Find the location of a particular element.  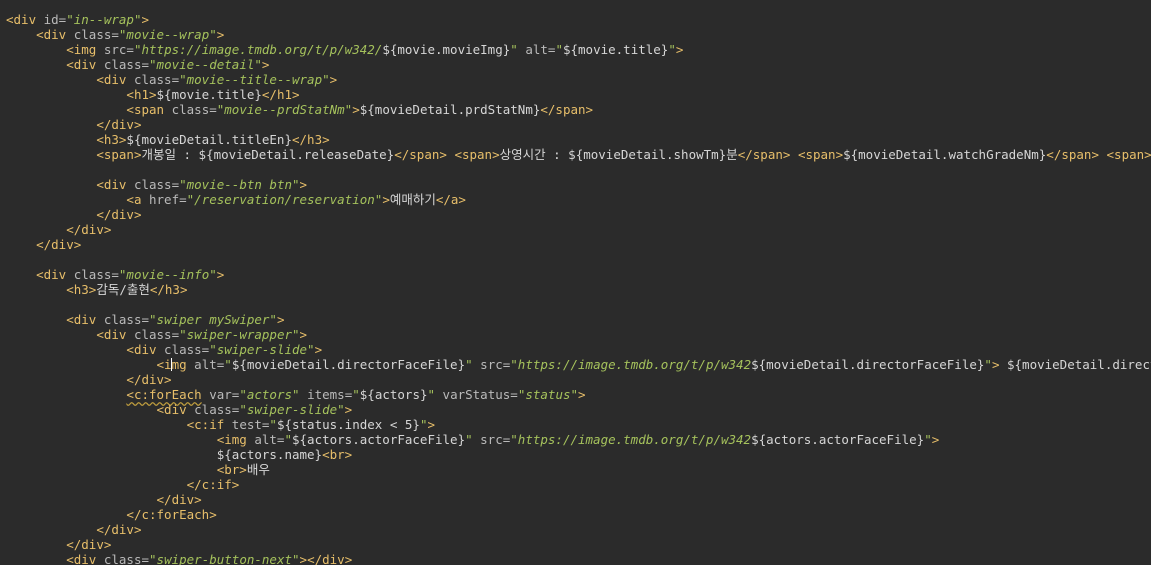

code-token: var= is located at coordinates (220, 394).